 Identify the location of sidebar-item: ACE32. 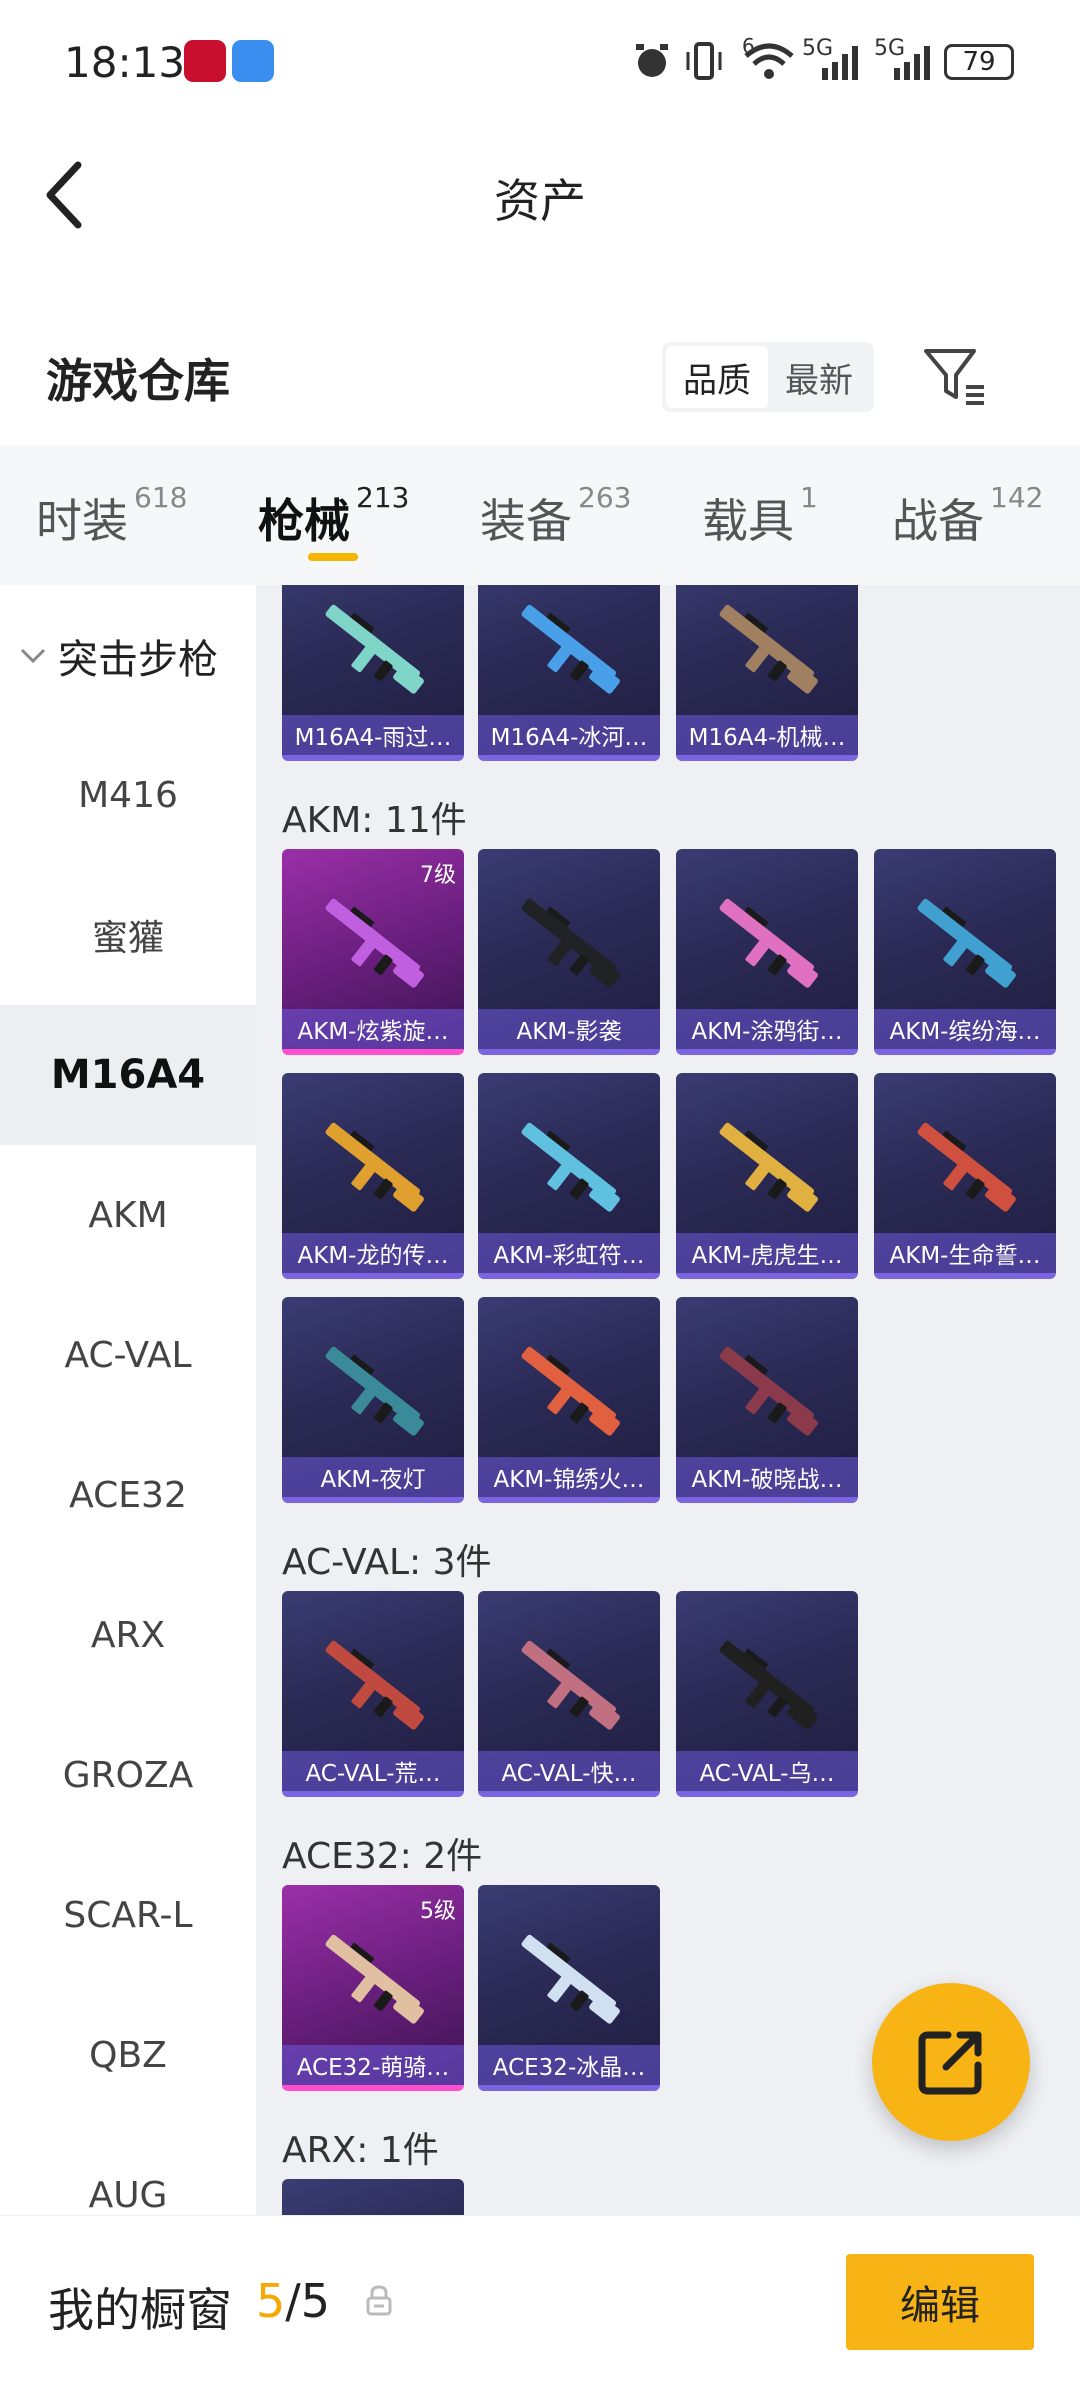
(128, 1495).